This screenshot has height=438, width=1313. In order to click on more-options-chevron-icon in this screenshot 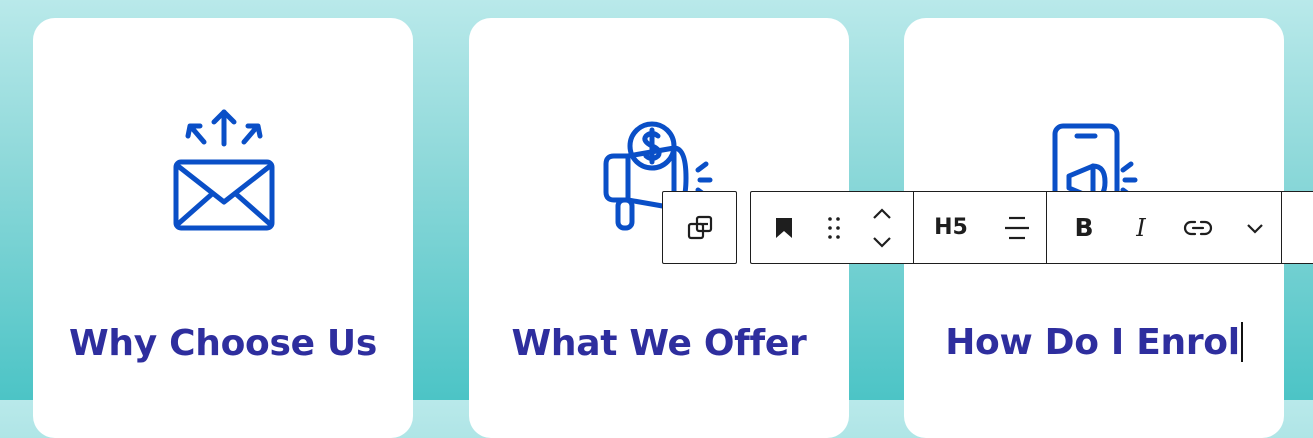, I will do `click(1255, 228)`.